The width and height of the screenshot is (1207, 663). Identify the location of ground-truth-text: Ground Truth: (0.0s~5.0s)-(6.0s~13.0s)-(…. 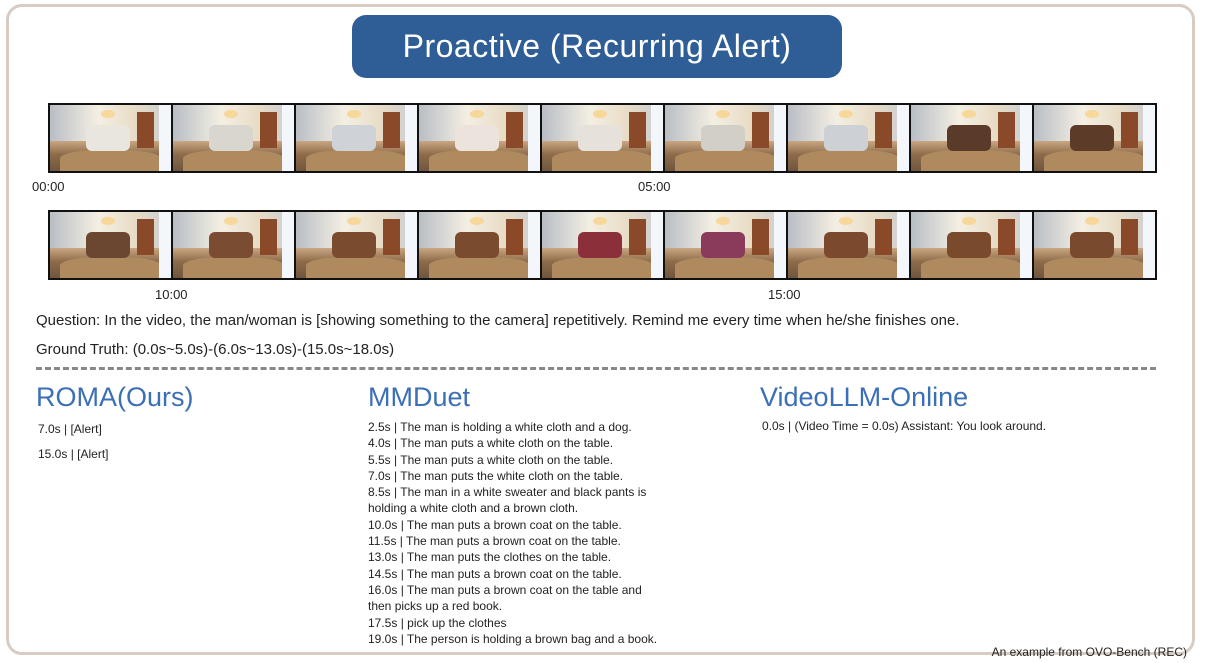
(215, 349).